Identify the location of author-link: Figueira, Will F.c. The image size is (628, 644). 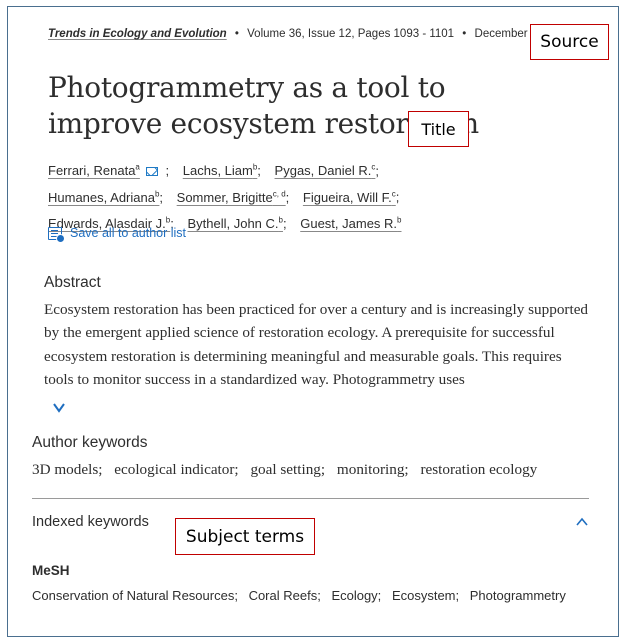
(349, 197).